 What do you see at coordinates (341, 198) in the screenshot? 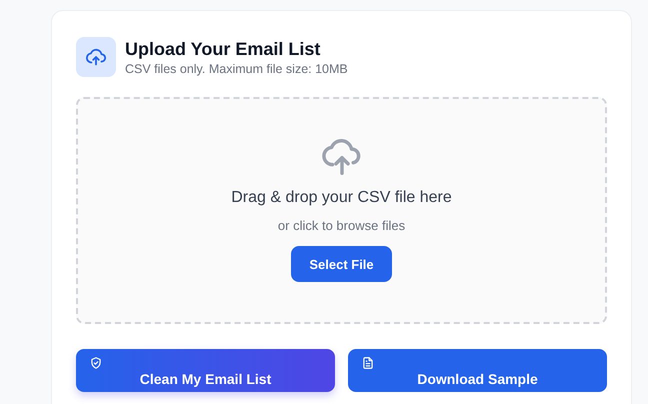
I see `drop-heading: Drag & drop your CSV file here` at bounding box center [341, 198].